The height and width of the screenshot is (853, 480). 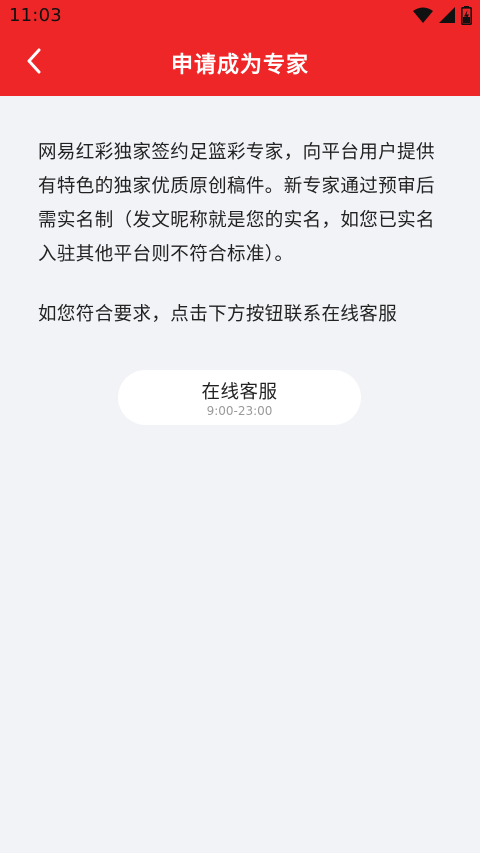 I want to click on status-time: 11:03, so click(x=35, y=15).